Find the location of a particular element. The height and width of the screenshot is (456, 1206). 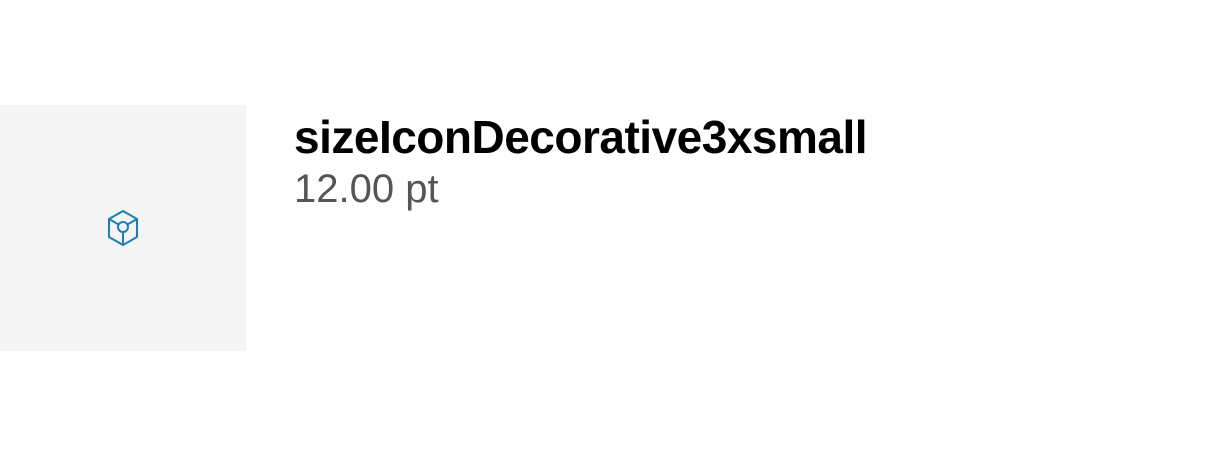

token-info: sizeIconDecorative3xsmall 12.00 pt is located at coordinates (581, 159).